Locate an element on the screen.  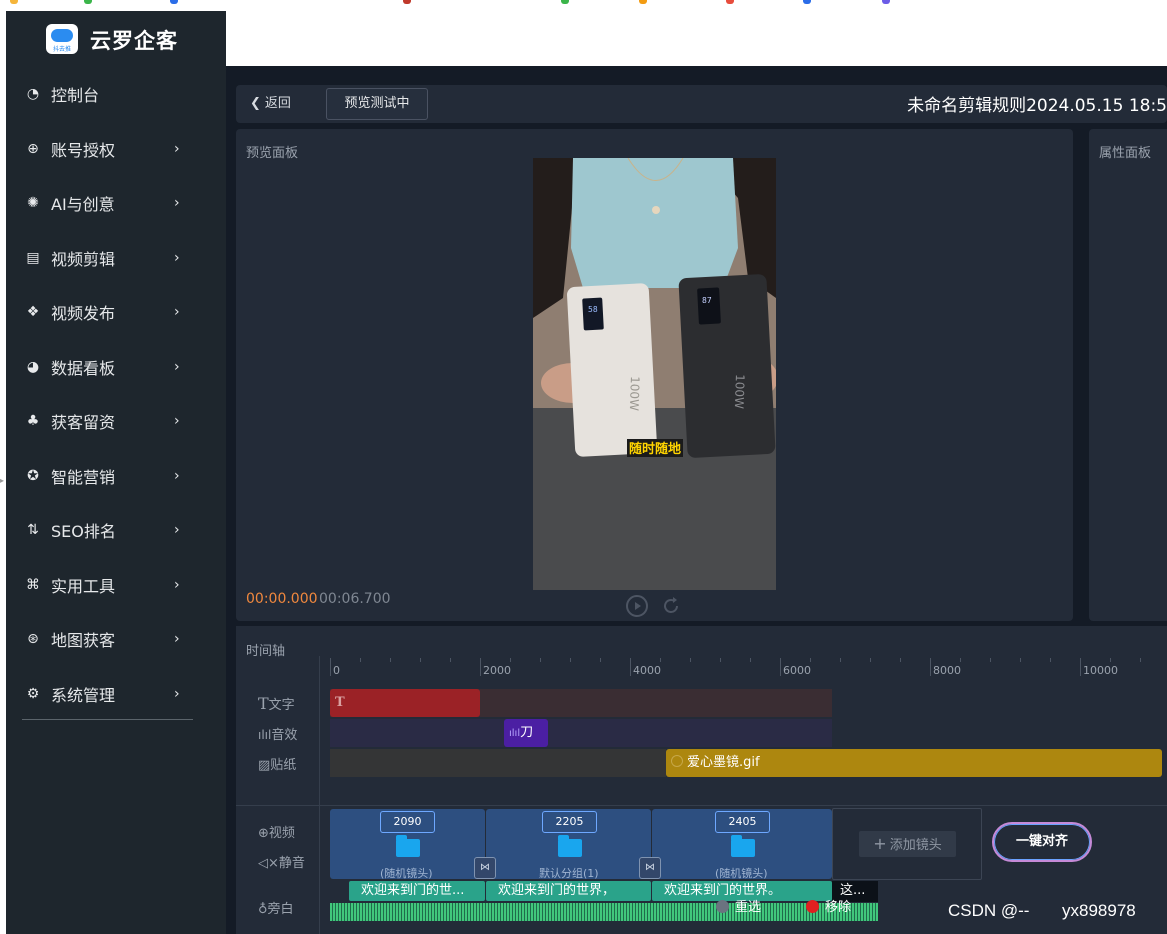
folder-icon is located at coordinates (570, 846).